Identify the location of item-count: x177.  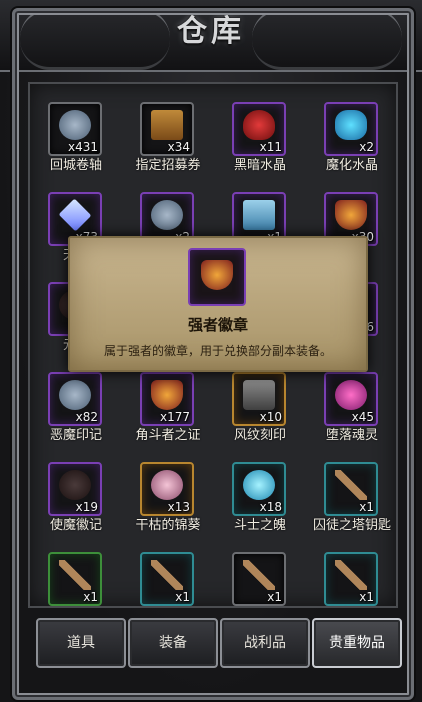
(174, 417).